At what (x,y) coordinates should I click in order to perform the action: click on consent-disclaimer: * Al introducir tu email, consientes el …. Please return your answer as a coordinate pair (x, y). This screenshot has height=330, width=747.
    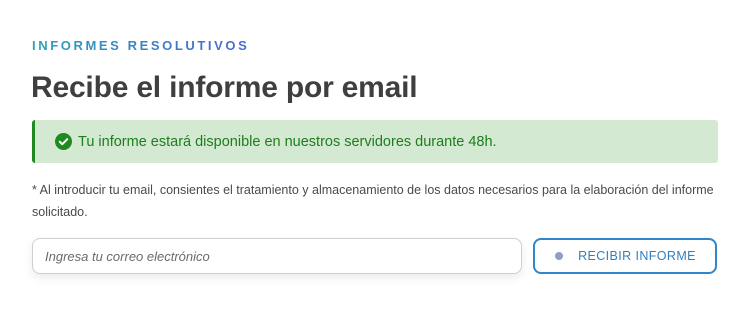
    Looking at the image, I should click on (373, 201).